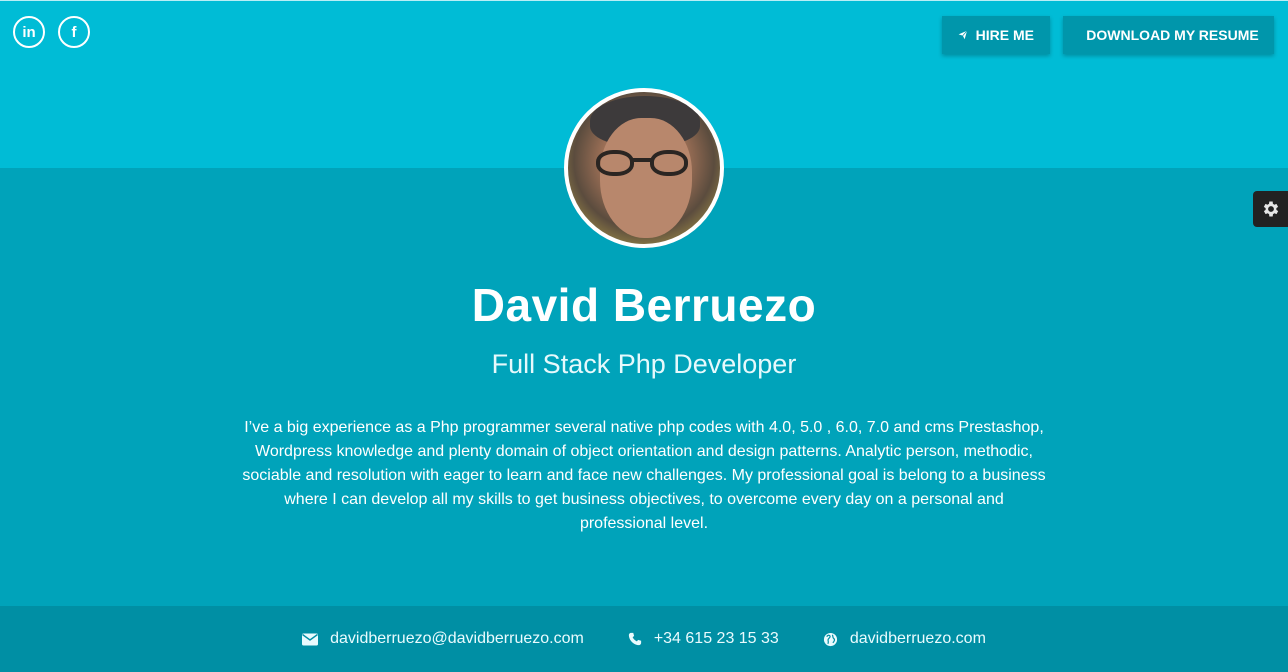 The image size is (1288, 672). Describe the element at coordinates (963, 35) in the screenshot. I see `paper-plane-icon` at that location.